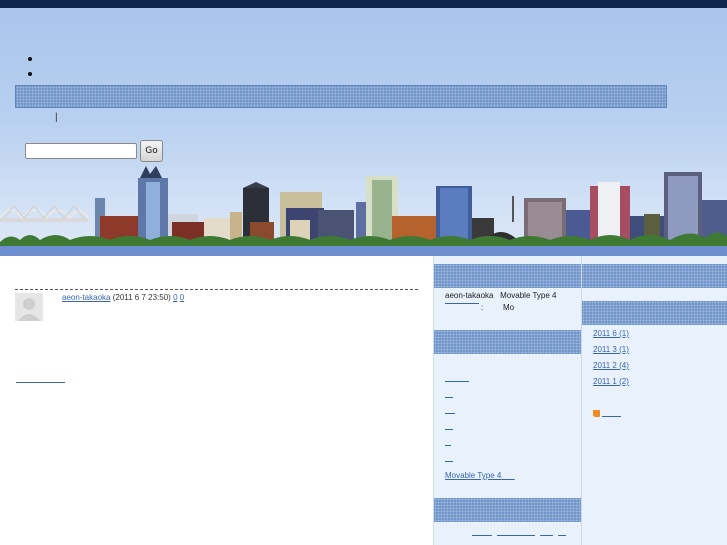  I want to click on post-comments-link: 0, so click(175, 297).